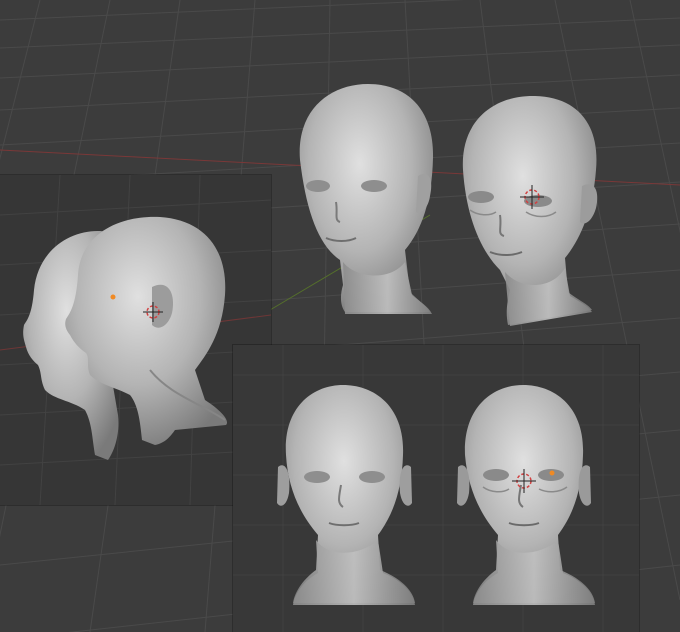  What do you see at coordinates (346, 495) in the screenshot?
I see `young-head-front` at bounding box center [346, 495].